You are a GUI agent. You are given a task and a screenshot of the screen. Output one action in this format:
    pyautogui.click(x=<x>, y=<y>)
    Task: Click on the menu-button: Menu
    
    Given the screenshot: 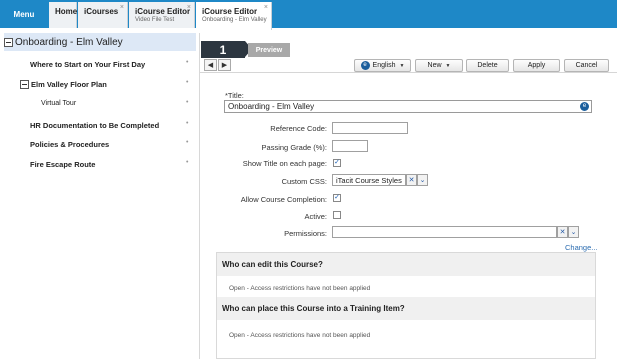 What is the action you would take?
    pyautogui.click(x=24, y=14)
    